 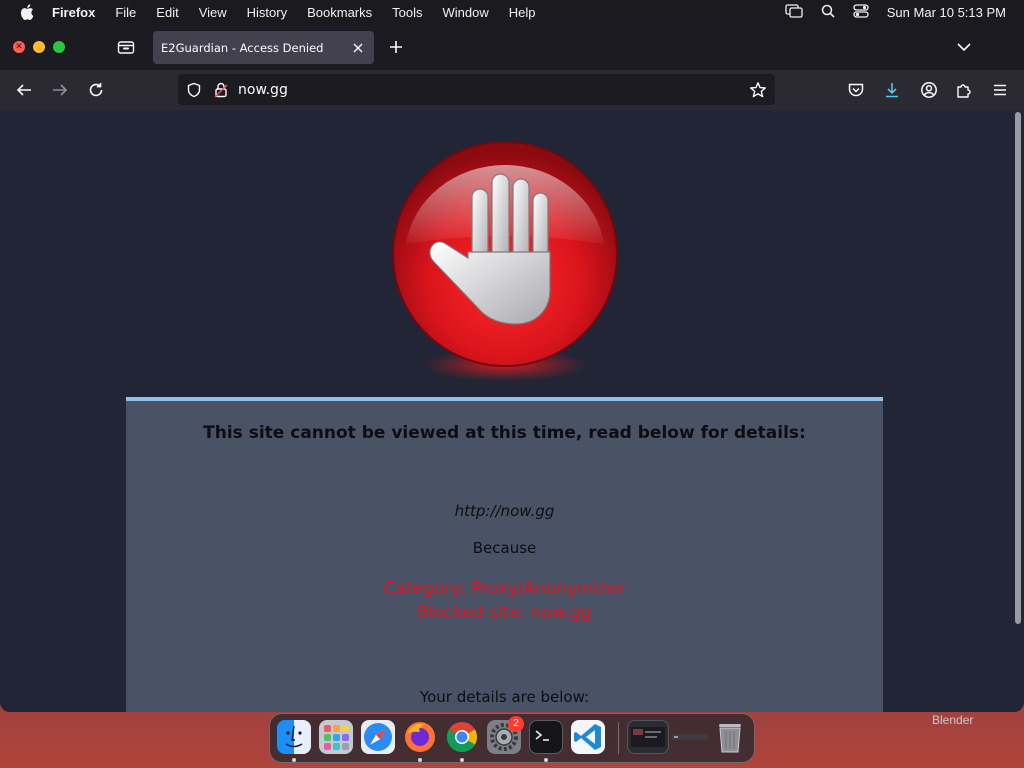 What do you see at coordinates (516, 724) in the screenshot?
I see `settings-notification-badge: 2` at bounding box center [516, 724].